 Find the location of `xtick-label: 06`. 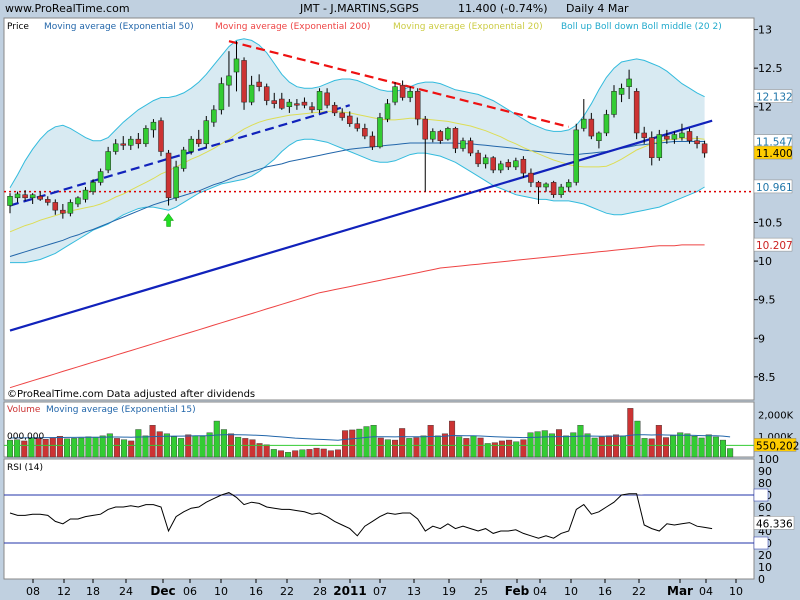

xtick-label: 06 is located at coordinates (190, 591).